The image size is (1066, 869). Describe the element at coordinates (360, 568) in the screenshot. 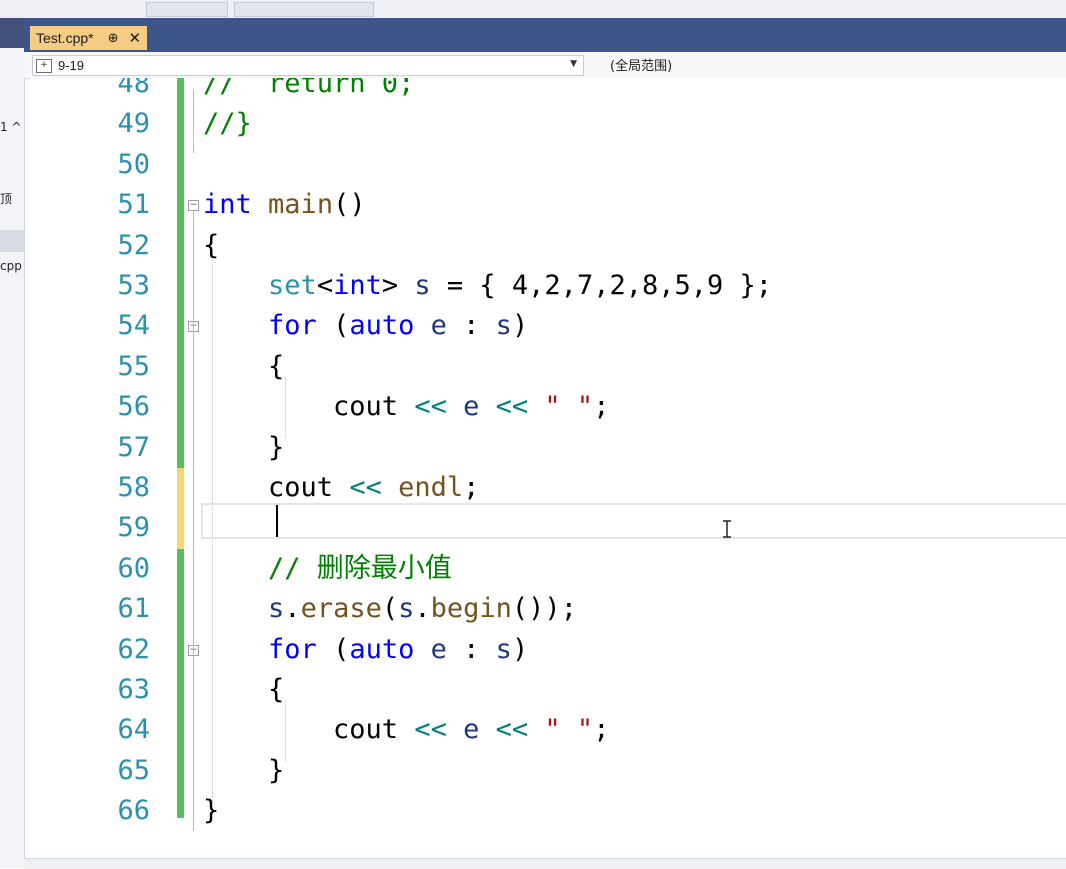

I see `code-token: // 删除最小值` at that location.